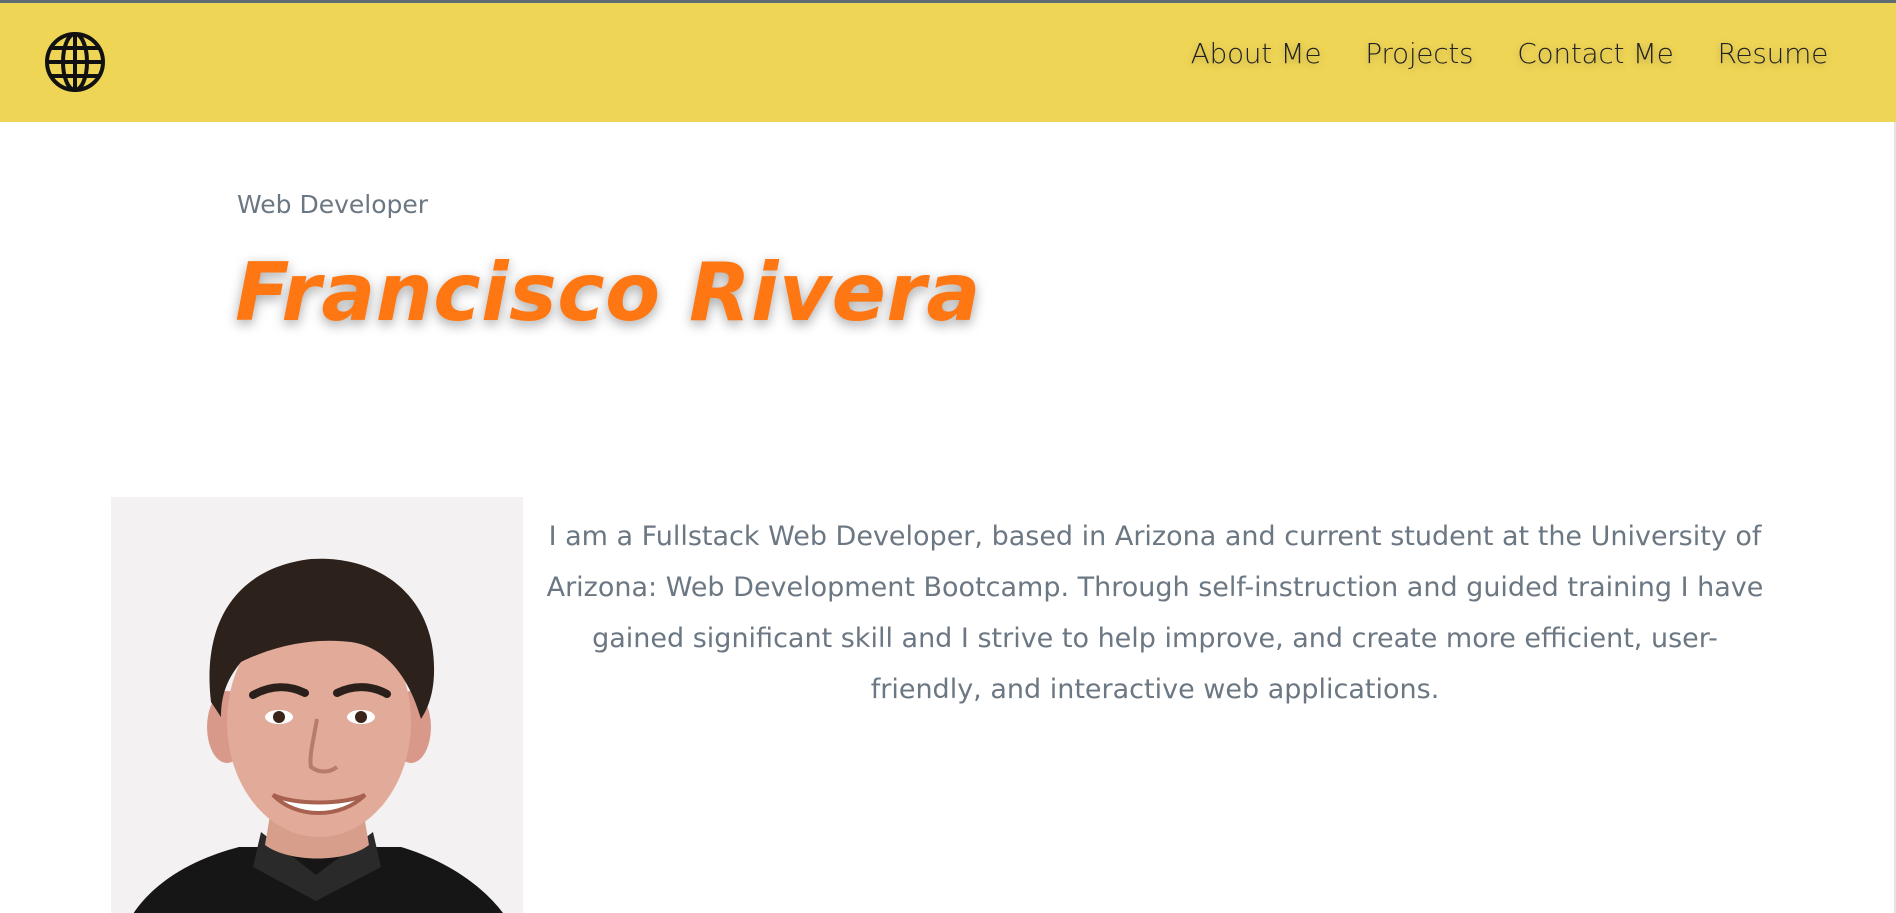 Image resolution: width=1896 pixels, height=913 pixels. I want to click on main-nav: About Me Projects Contact Me Resume, so click(1510, 53).